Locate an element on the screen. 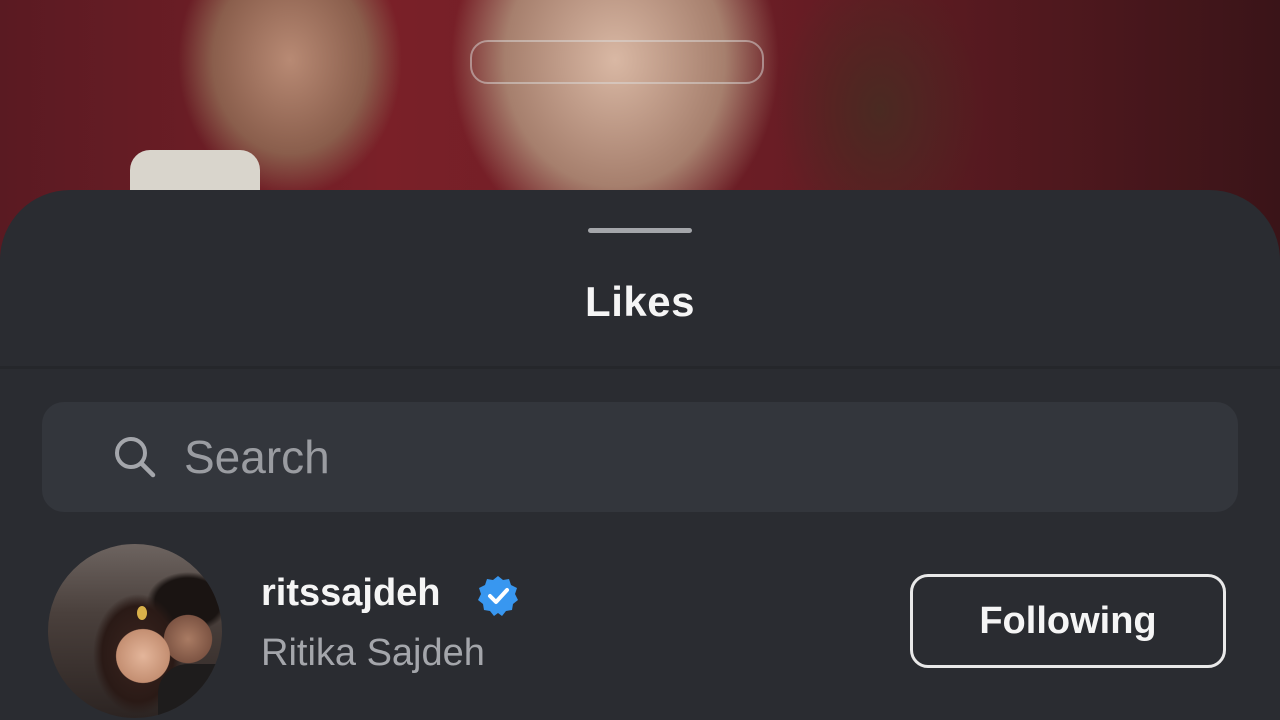  search-icon is located at coordinates (135, 457).